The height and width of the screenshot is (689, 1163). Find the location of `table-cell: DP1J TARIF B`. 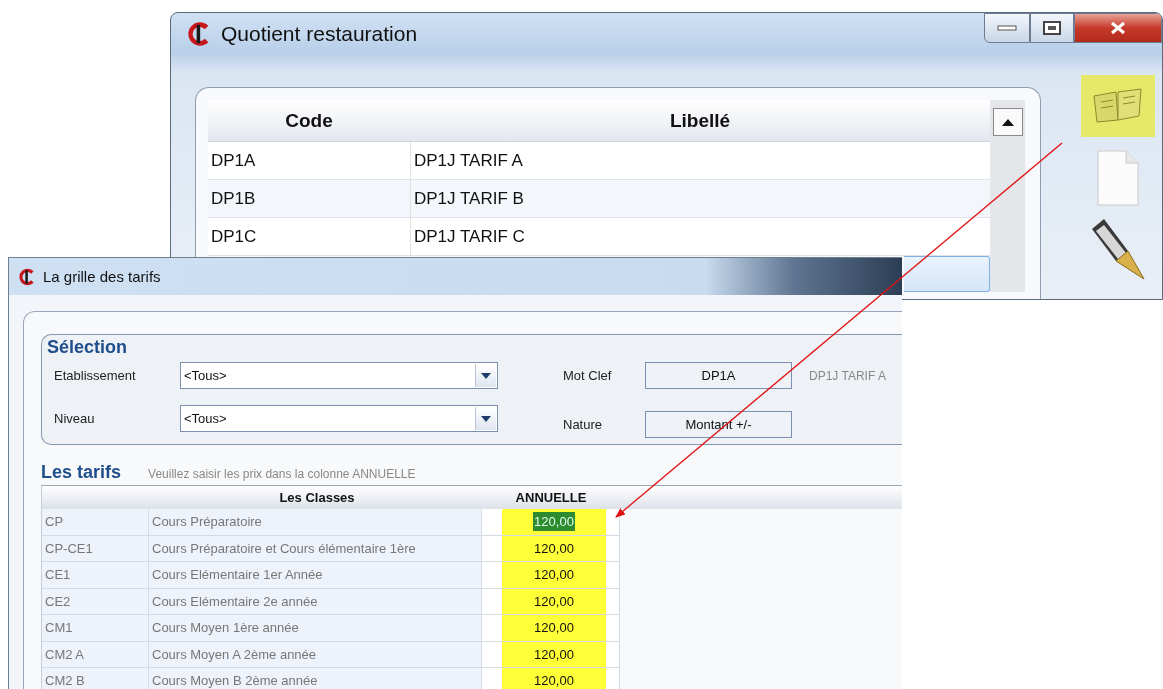

table-cell: DP1J TARIF B is located at coordinates (700, 199).